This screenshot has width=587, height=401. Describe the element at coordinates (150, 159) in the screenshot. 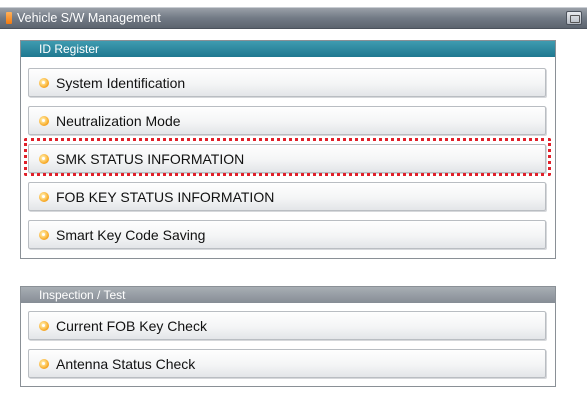

I see `menu-item-label: SMK STATUS INFORMATION` at that location.